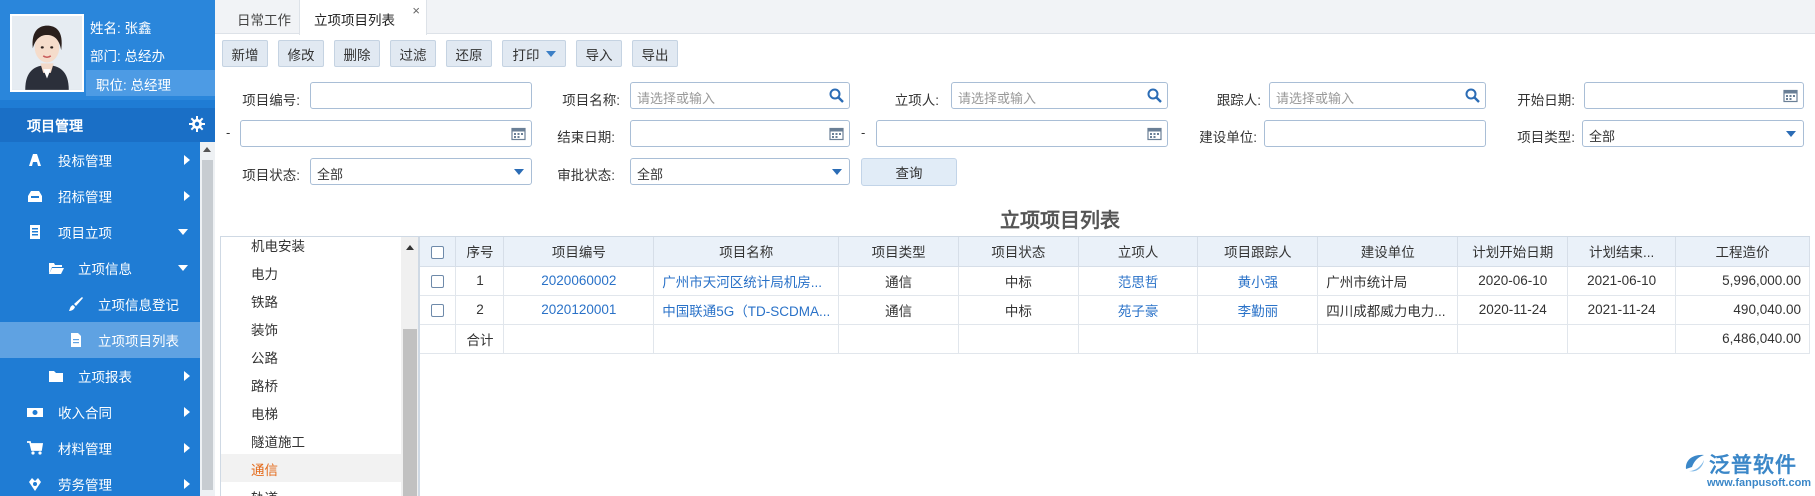 The width and height of the screenshot is (1815, 496). I want to click on start-date-to-input, so click(386, 133).